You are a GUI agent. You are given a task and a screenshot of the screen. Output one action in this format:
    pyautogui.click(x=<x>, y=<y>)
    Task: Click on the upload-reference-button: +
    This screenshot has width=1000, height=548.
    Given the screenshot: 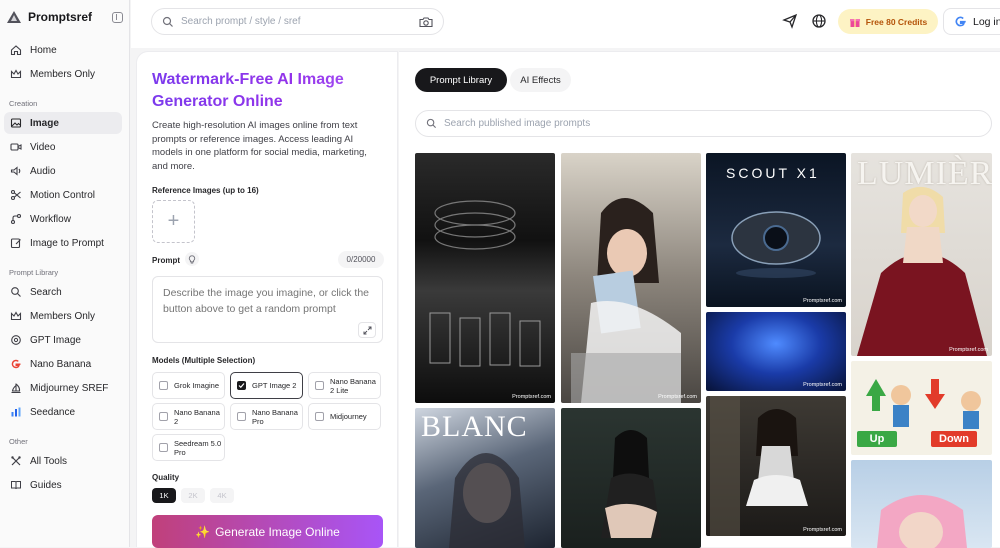 What is the action you would take?
    pyautogui.click(x=173, y=221)
    